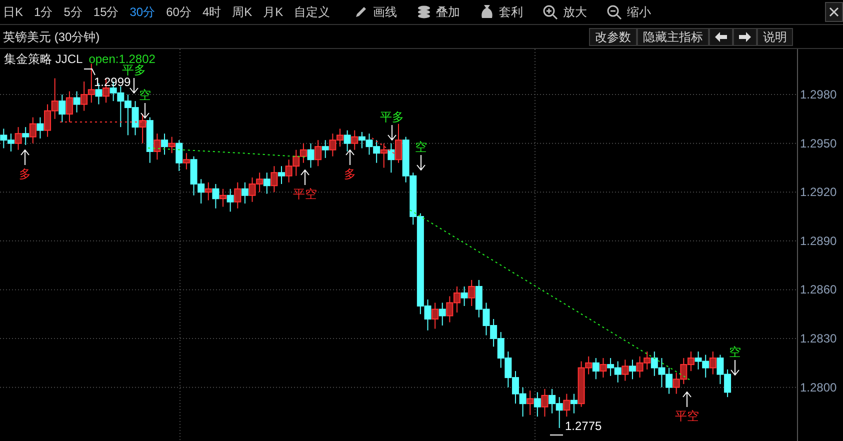 The height and width of the screenshot is (441, 843). Describe the element at coordinates (212, 12) in the screenshot. I see `period-tab: 4时` at that location.